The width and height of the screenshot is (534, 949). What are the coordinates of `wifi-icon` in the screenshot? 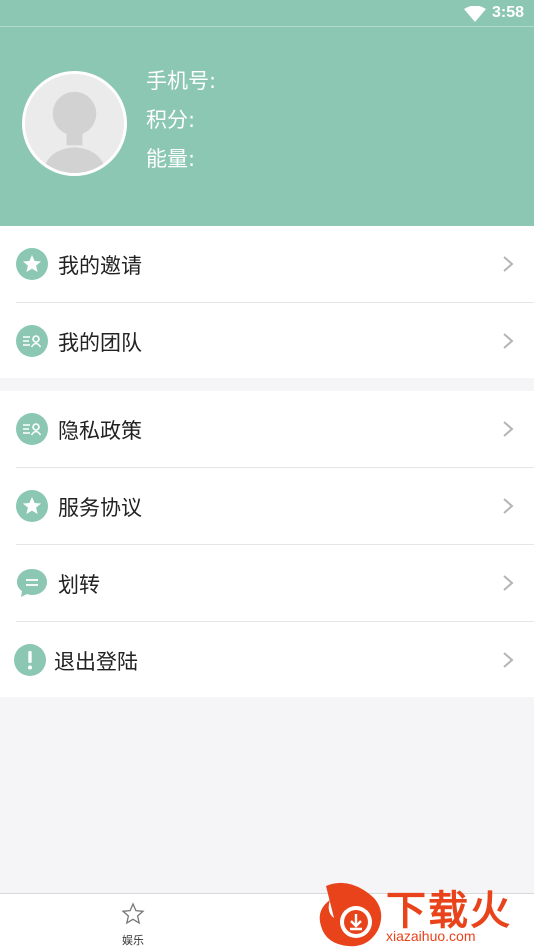 It's located at (475, 14).